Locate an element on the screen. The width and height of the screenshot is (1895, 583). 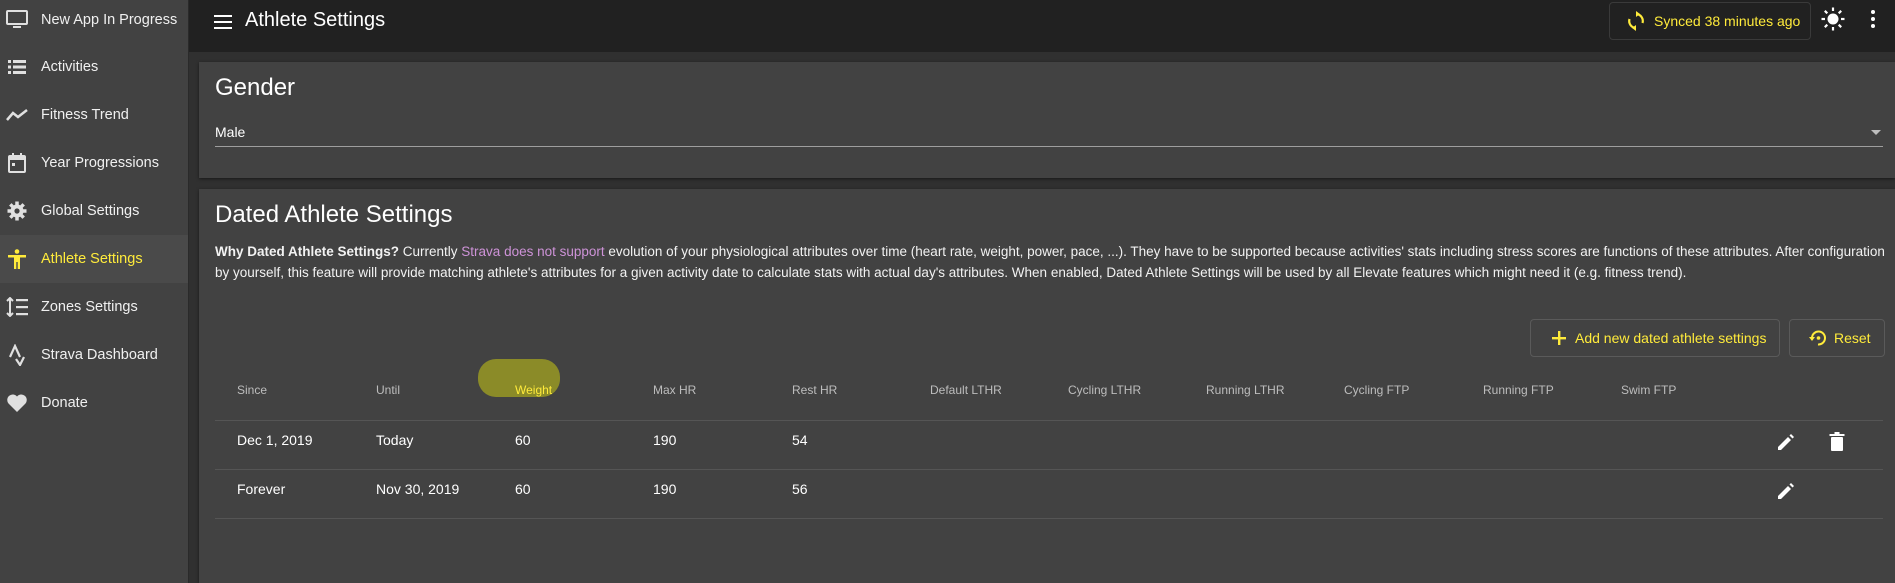
cell-since: Dec 1, 2019 is located at coordinates (275, 440).